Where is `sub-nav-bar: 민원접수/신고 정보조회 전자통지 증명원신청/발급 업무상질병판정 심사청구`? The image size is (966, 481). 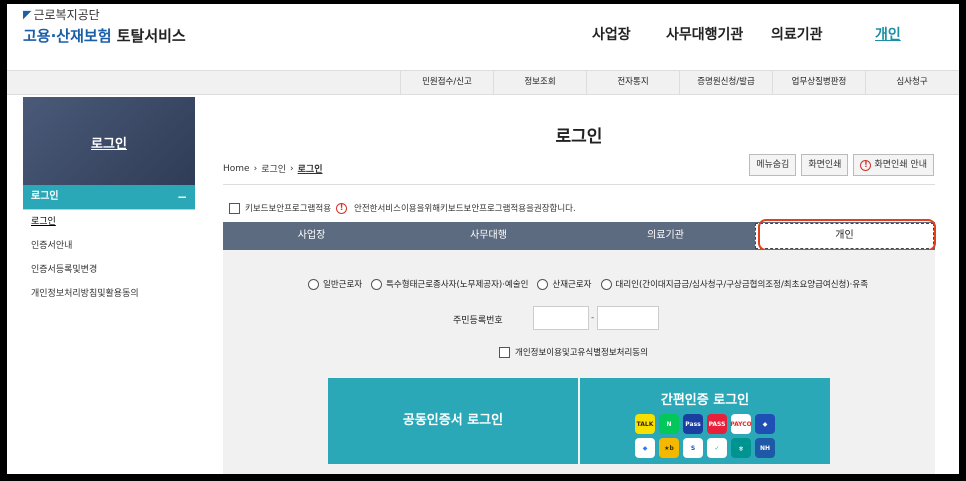 sub-nav-bar: 민원접수/신고 정보조회 전자통지 증명원신청/발급 업무상질병판정 심사청구 is located at coordinates (483, 82).